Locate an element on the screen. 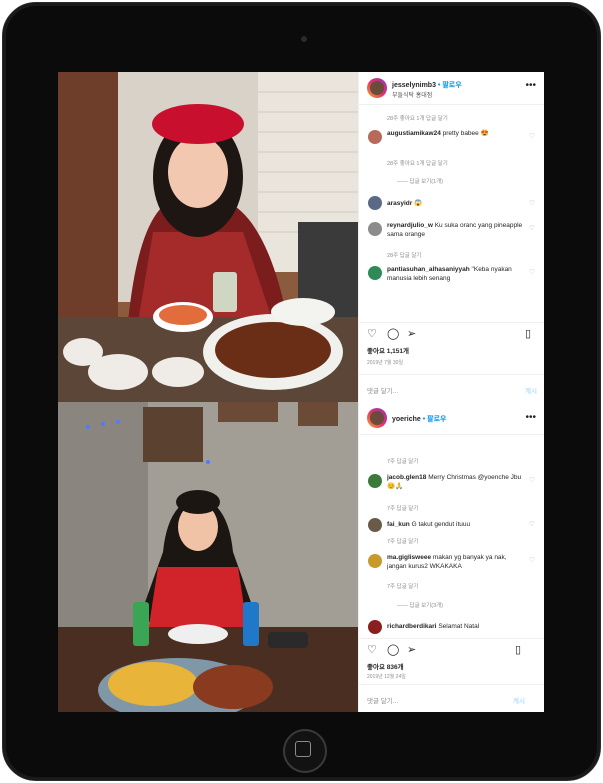 The width and height of the screenshot is (603, 783). likes-count: 좋아요 1,151개 is located at coordinates (388, 350).